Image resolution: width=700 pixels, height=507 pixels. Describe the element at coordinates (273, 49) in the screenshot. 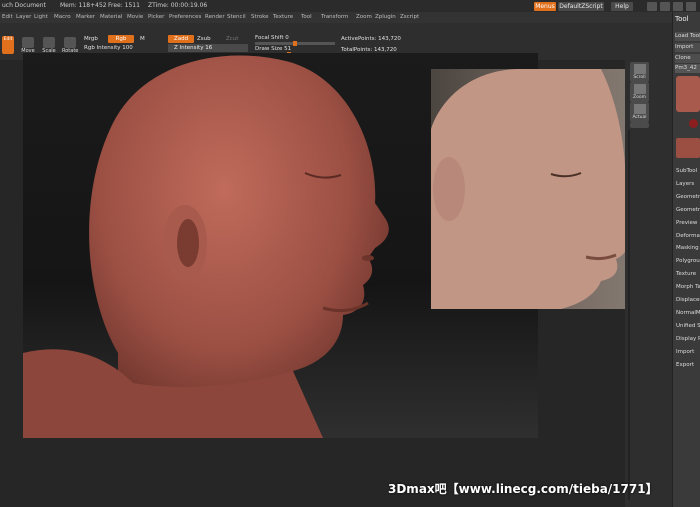

I see `draw-size-label: Draw Size 51` at that location.